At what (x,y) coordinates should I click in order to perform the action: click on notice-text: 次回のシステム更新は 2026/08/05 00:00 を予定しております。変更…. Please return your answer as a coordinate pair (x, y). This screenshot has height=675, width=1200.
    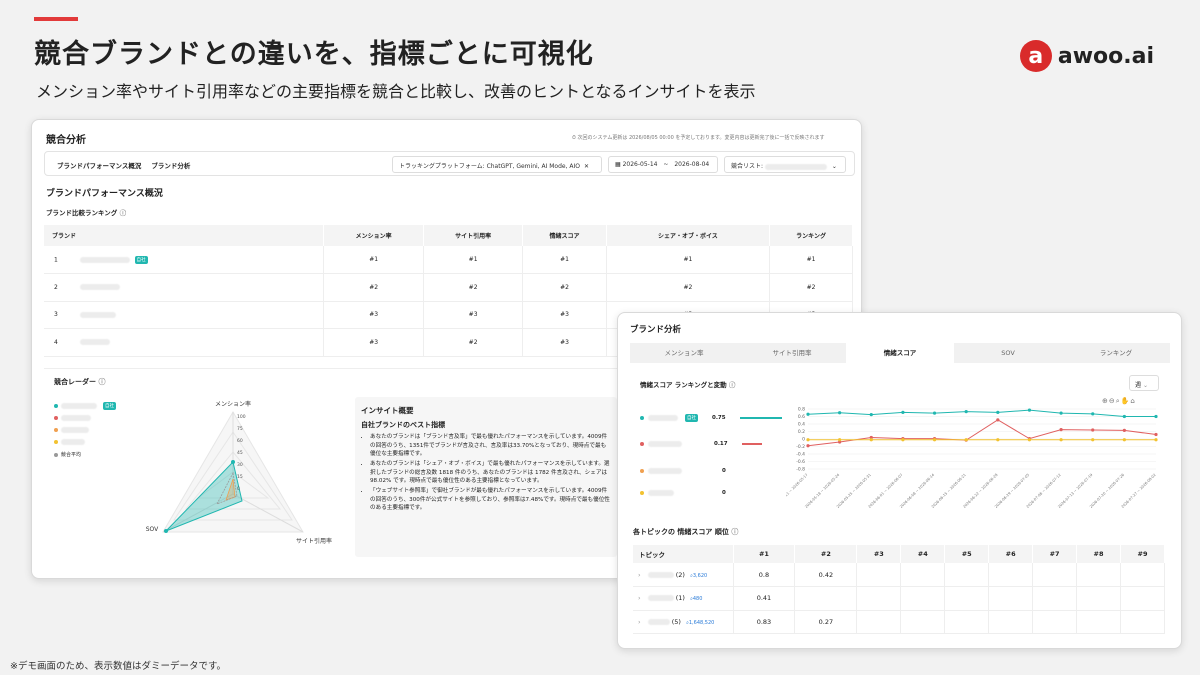
    Looking at the image, I should click on (701, 138).